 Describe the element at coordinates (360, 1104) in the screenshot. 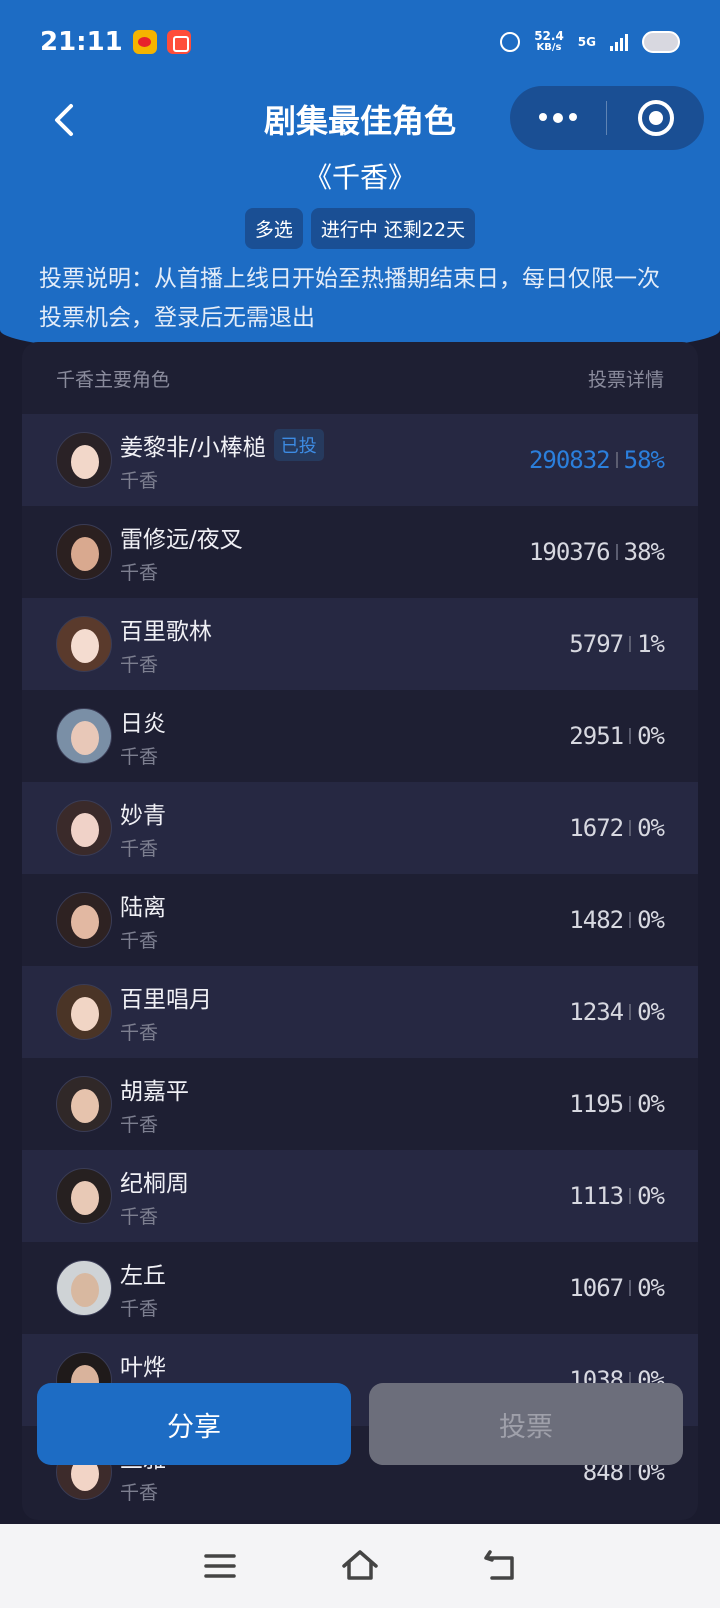

I see `candidate-row: 胡嘉平 千香 1195 0%` at that location.